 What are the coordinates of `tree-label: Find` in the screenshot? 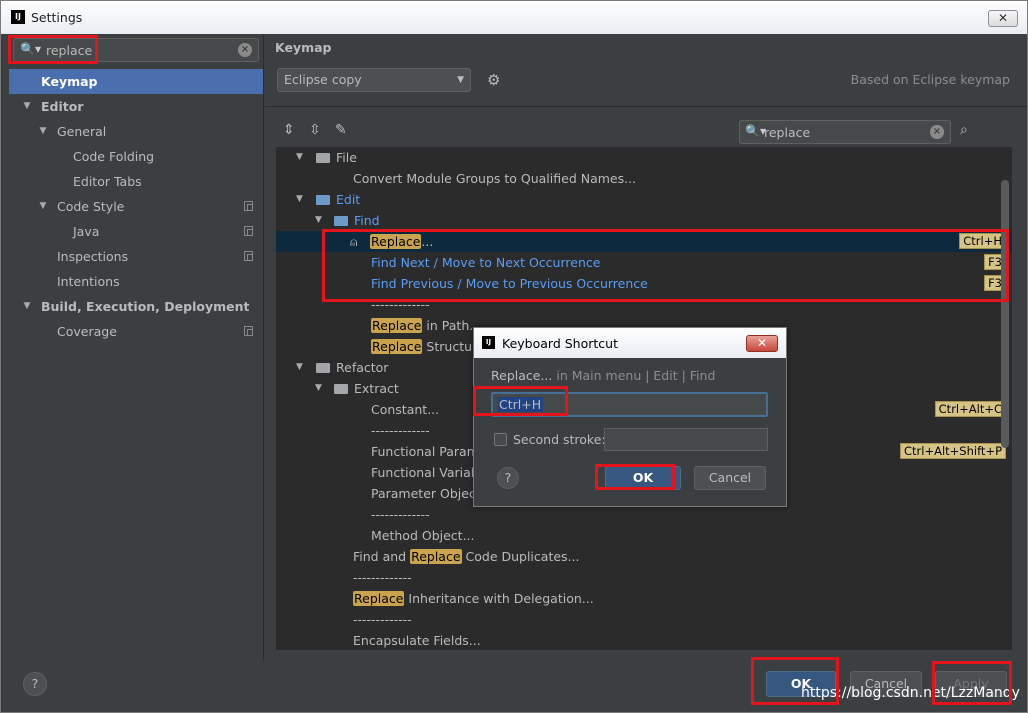 It's located at (367, 220).